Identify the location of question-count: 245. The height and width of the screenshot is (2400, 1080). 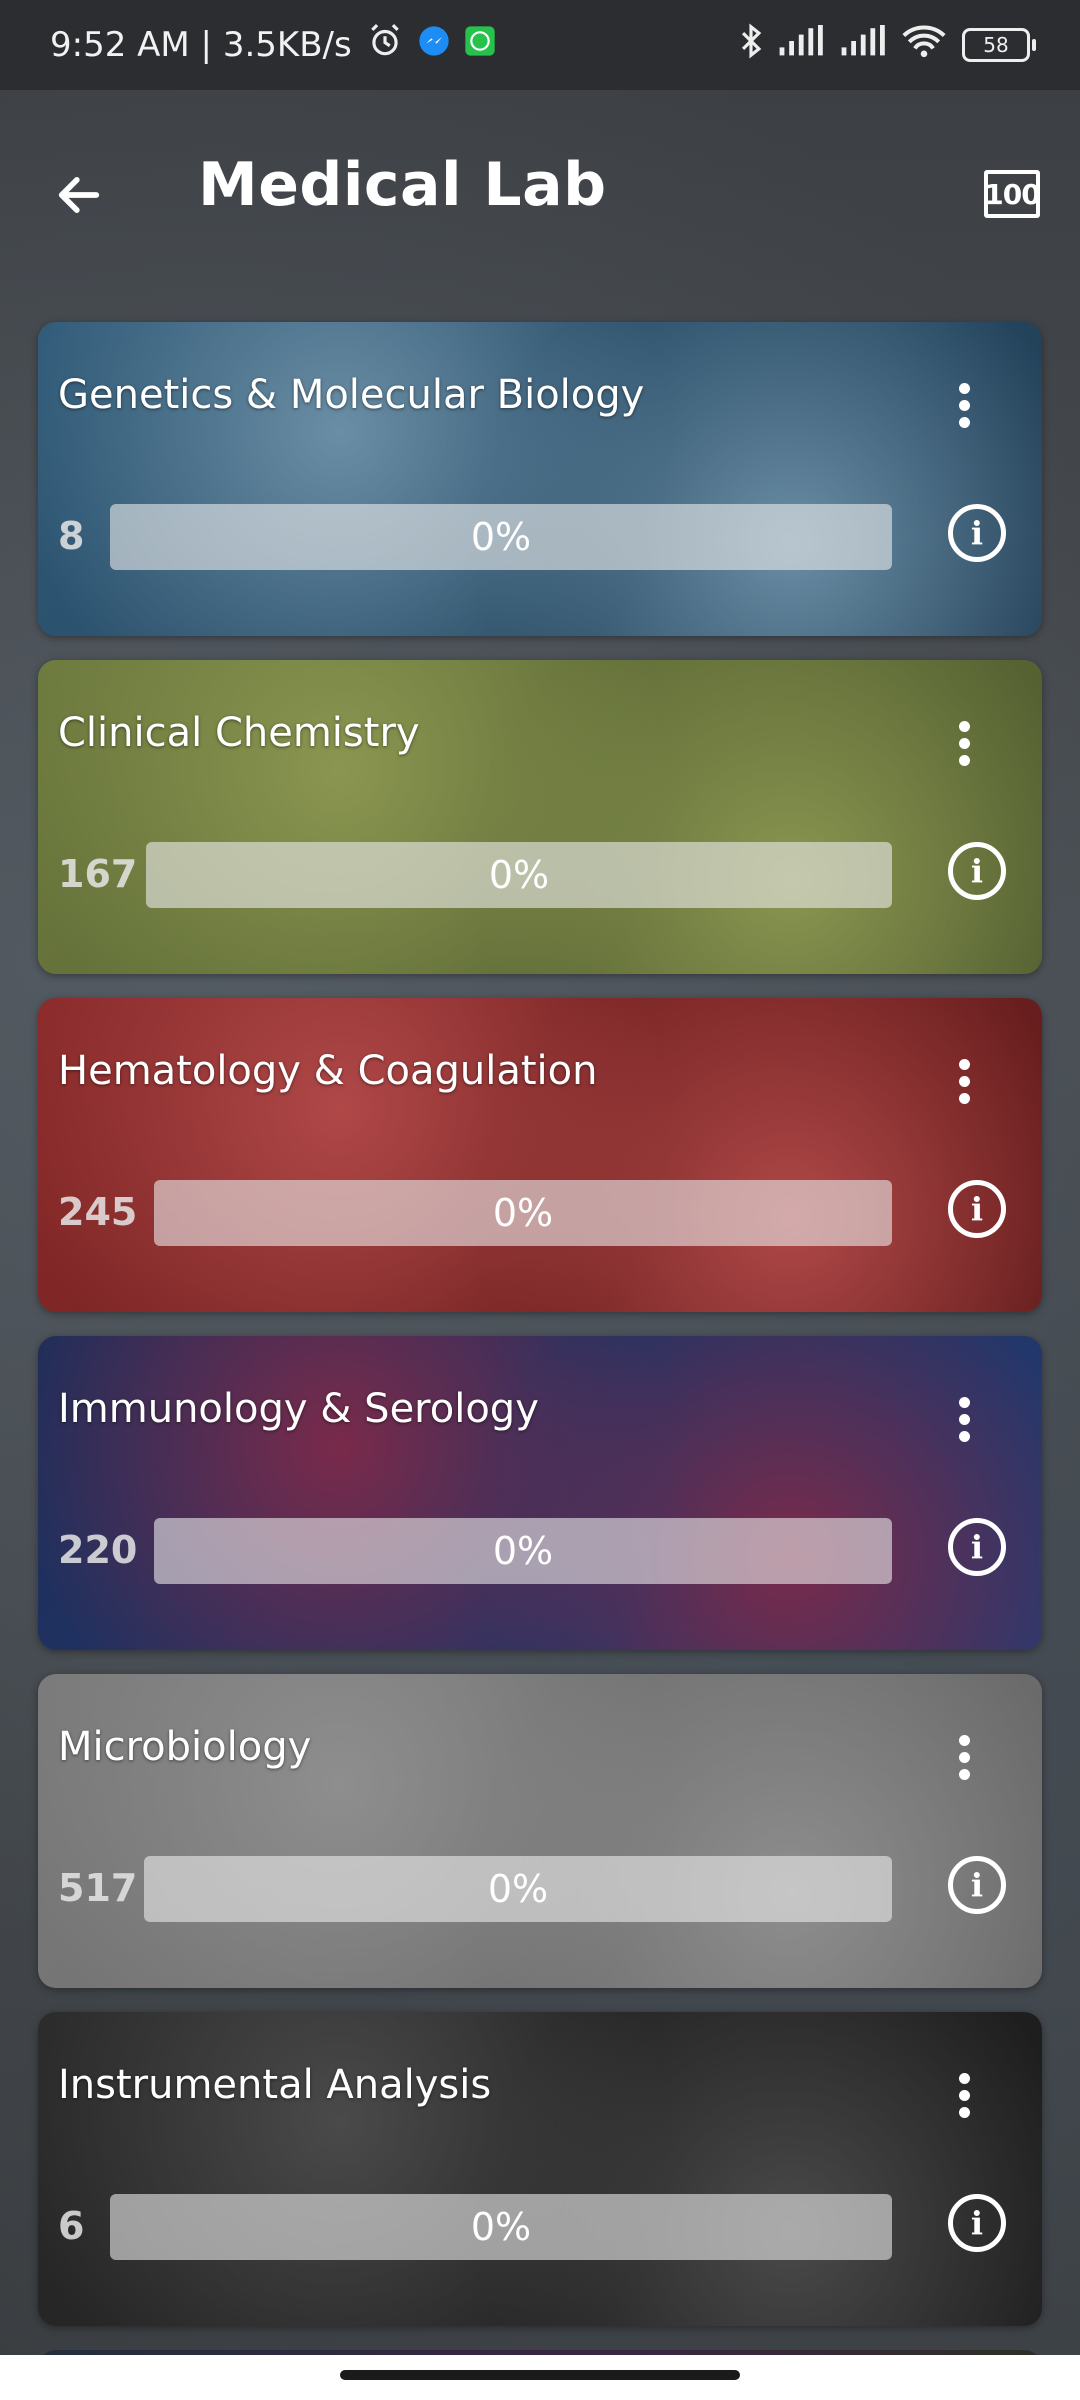
(98, 1212).